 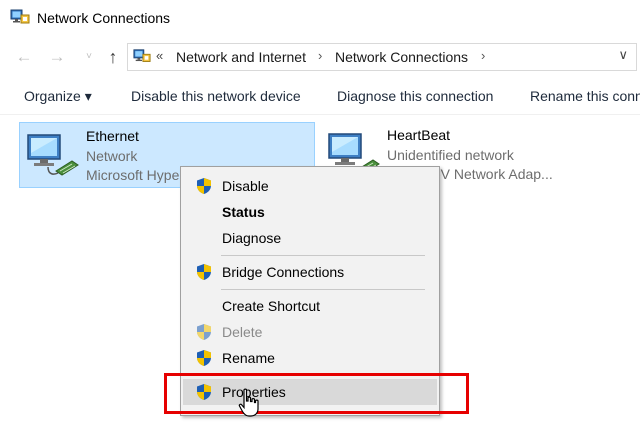 What do you see at coordinates (623, 55) in the screenshot?
I see `address-dropdown-icon: ∨` at bounding box center [623, 55].